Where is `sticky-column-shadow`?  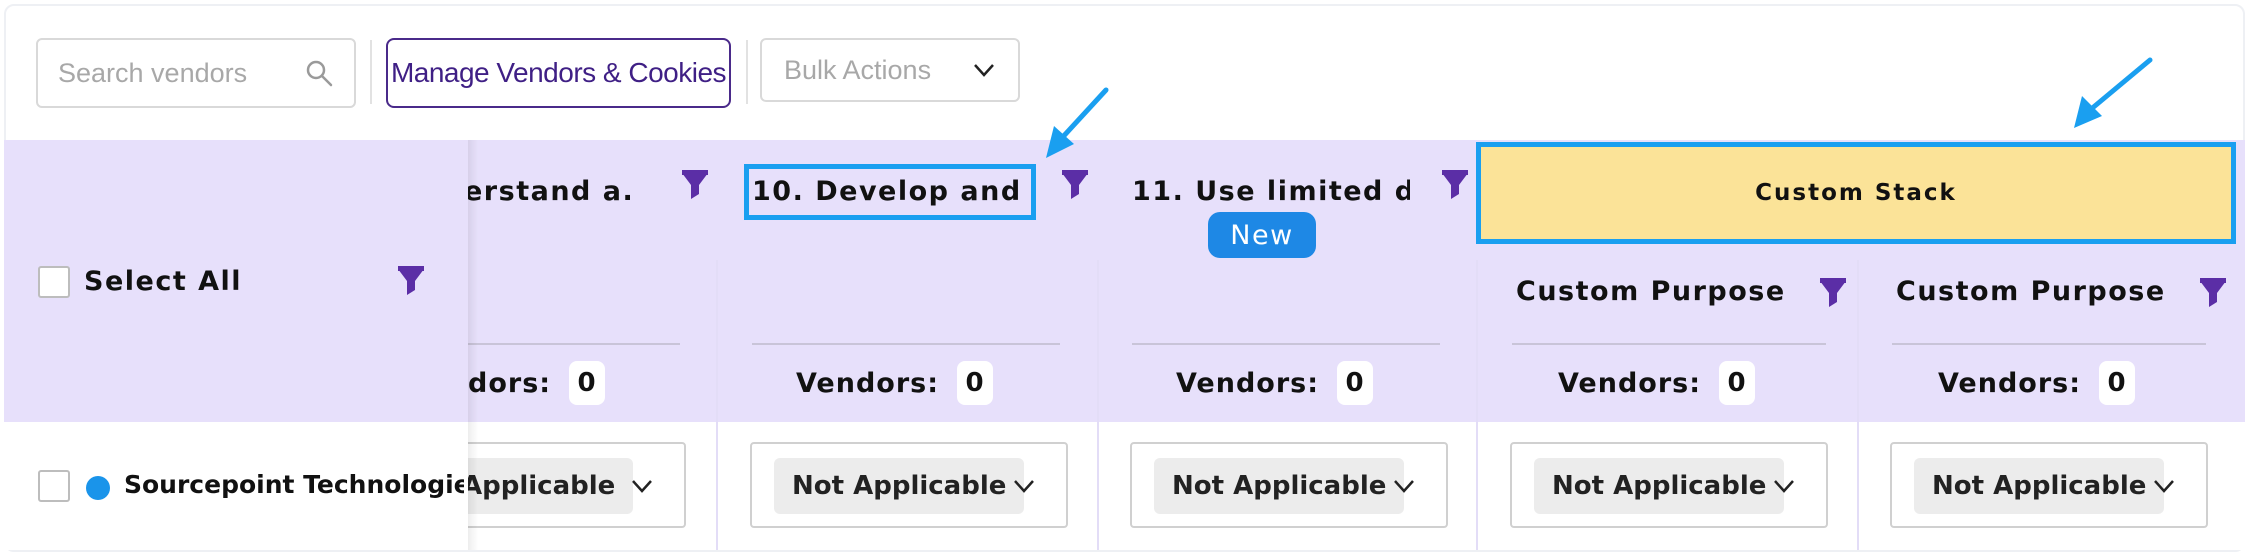 sticky-column-shadow is located at coordinates (473, 345).